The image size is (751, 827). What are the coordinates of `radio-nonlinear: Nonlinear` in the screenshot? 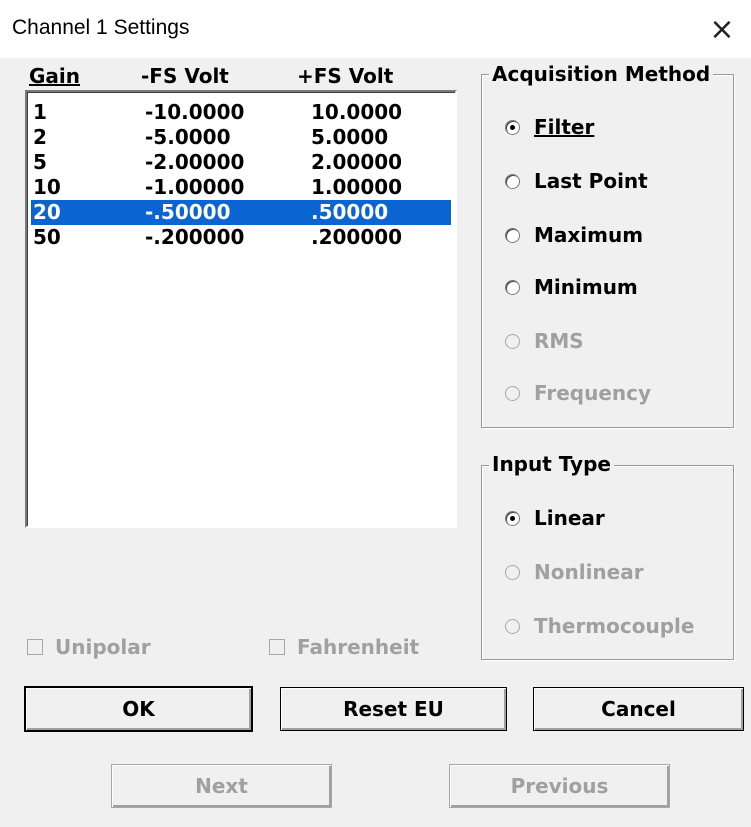 It's located at (574, 572).